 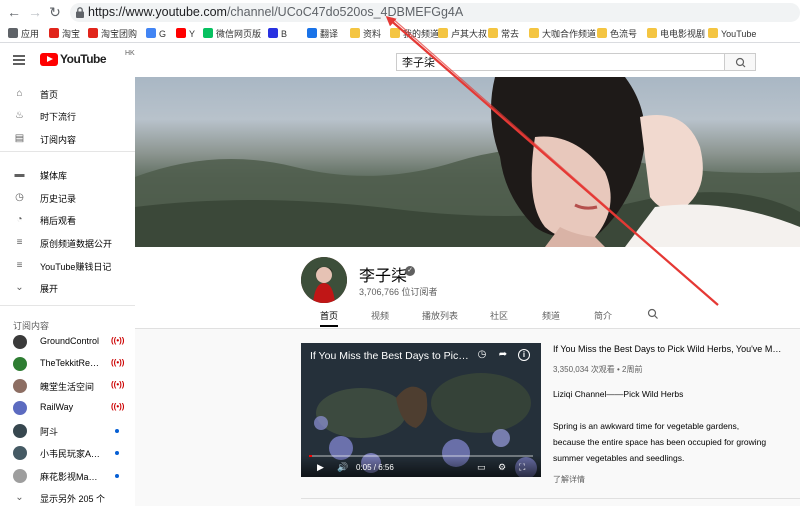 What do you see at coordinates (19, 60) in the screenshot?
I see `menu-icon` at bounding box center [19, 60].